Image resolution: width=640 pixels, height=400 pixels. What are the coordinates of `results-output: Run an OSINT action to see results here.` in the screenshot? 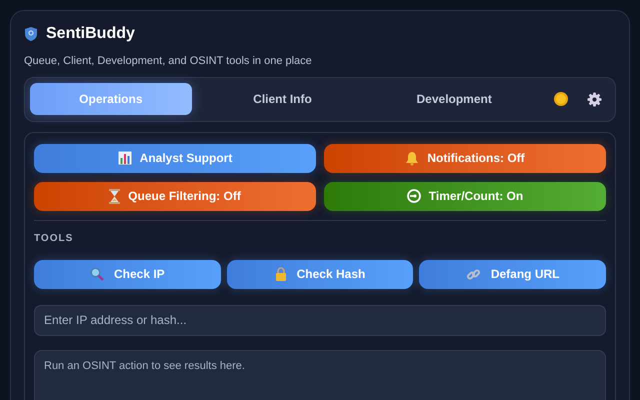 It's located at (320, 375).